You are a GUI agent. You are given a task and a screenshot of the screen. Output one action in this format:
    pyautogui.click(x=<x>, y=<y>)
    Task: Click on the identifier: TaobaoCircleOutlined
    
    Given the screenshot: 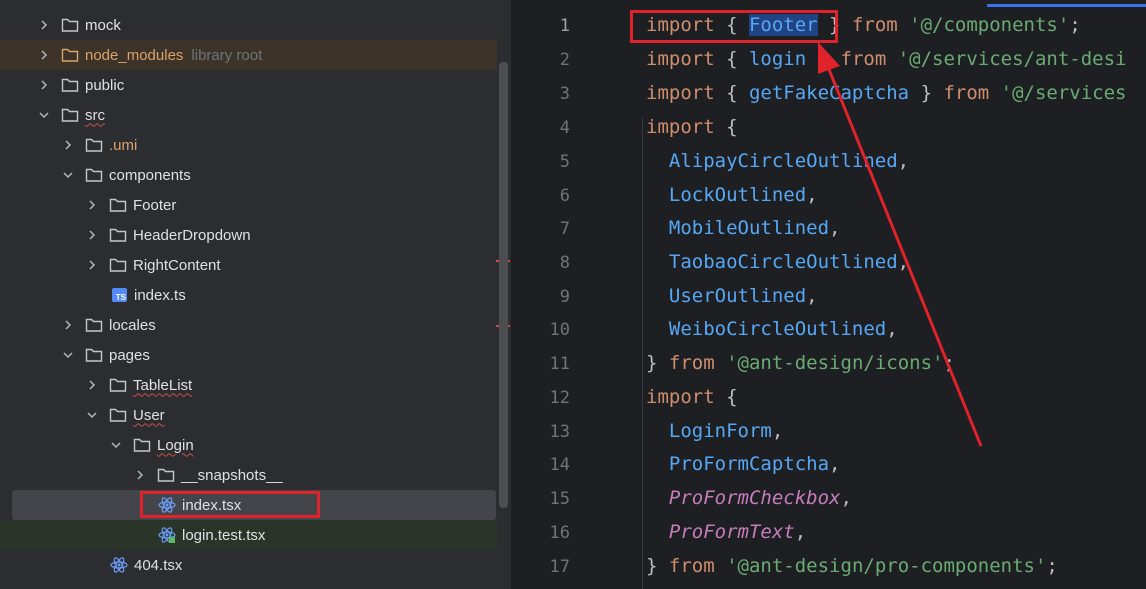 What is the action you would take?
    pyautogui.click(x=783, y=262)
    